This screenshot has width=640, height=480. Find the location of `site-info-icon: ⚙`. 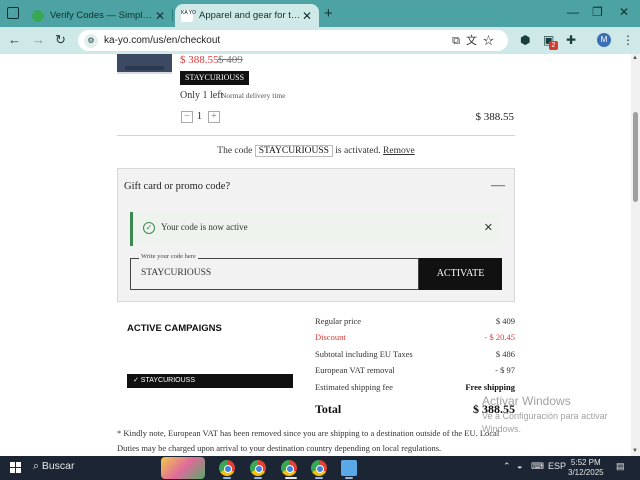

site-info-icon: ⚙ is located at coordinates (91, 40).